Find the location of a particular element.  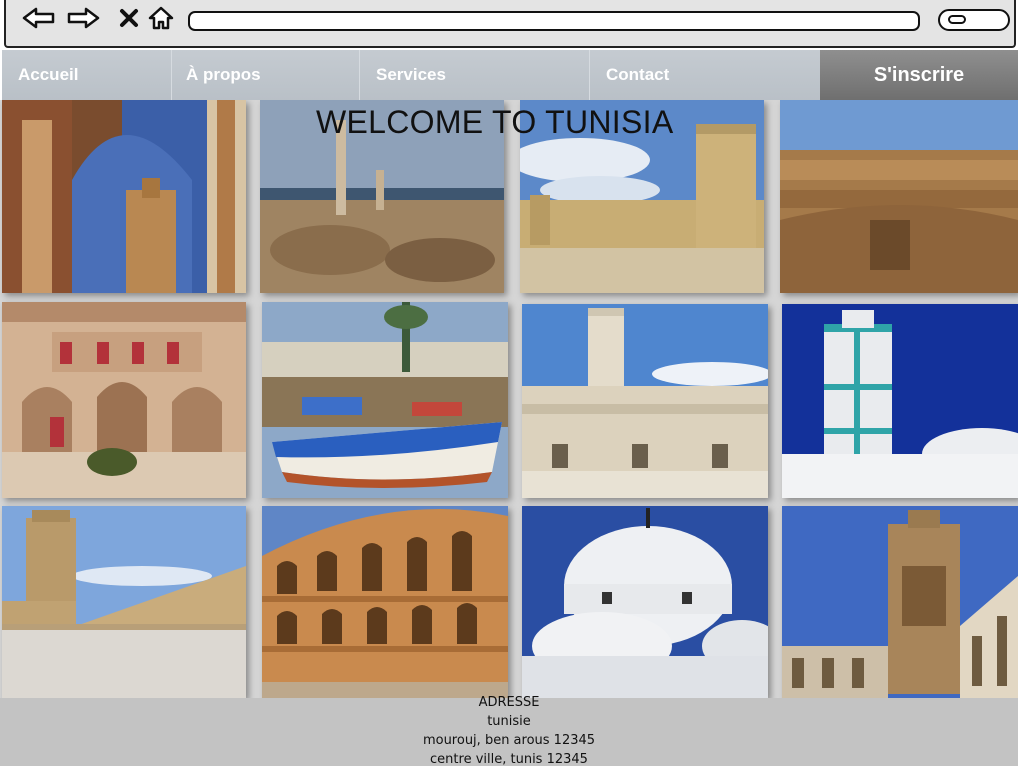

search-icon is located at coordinates (957, 19).